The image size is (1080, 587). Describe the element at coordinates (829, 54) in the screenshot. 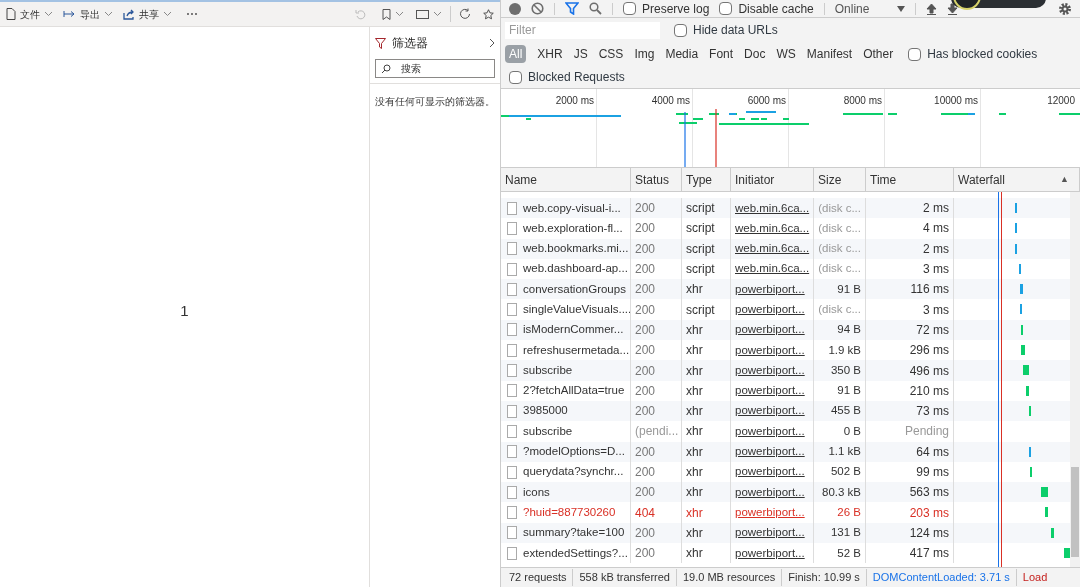

I see `type-filter-tab: Manifest` at that location.